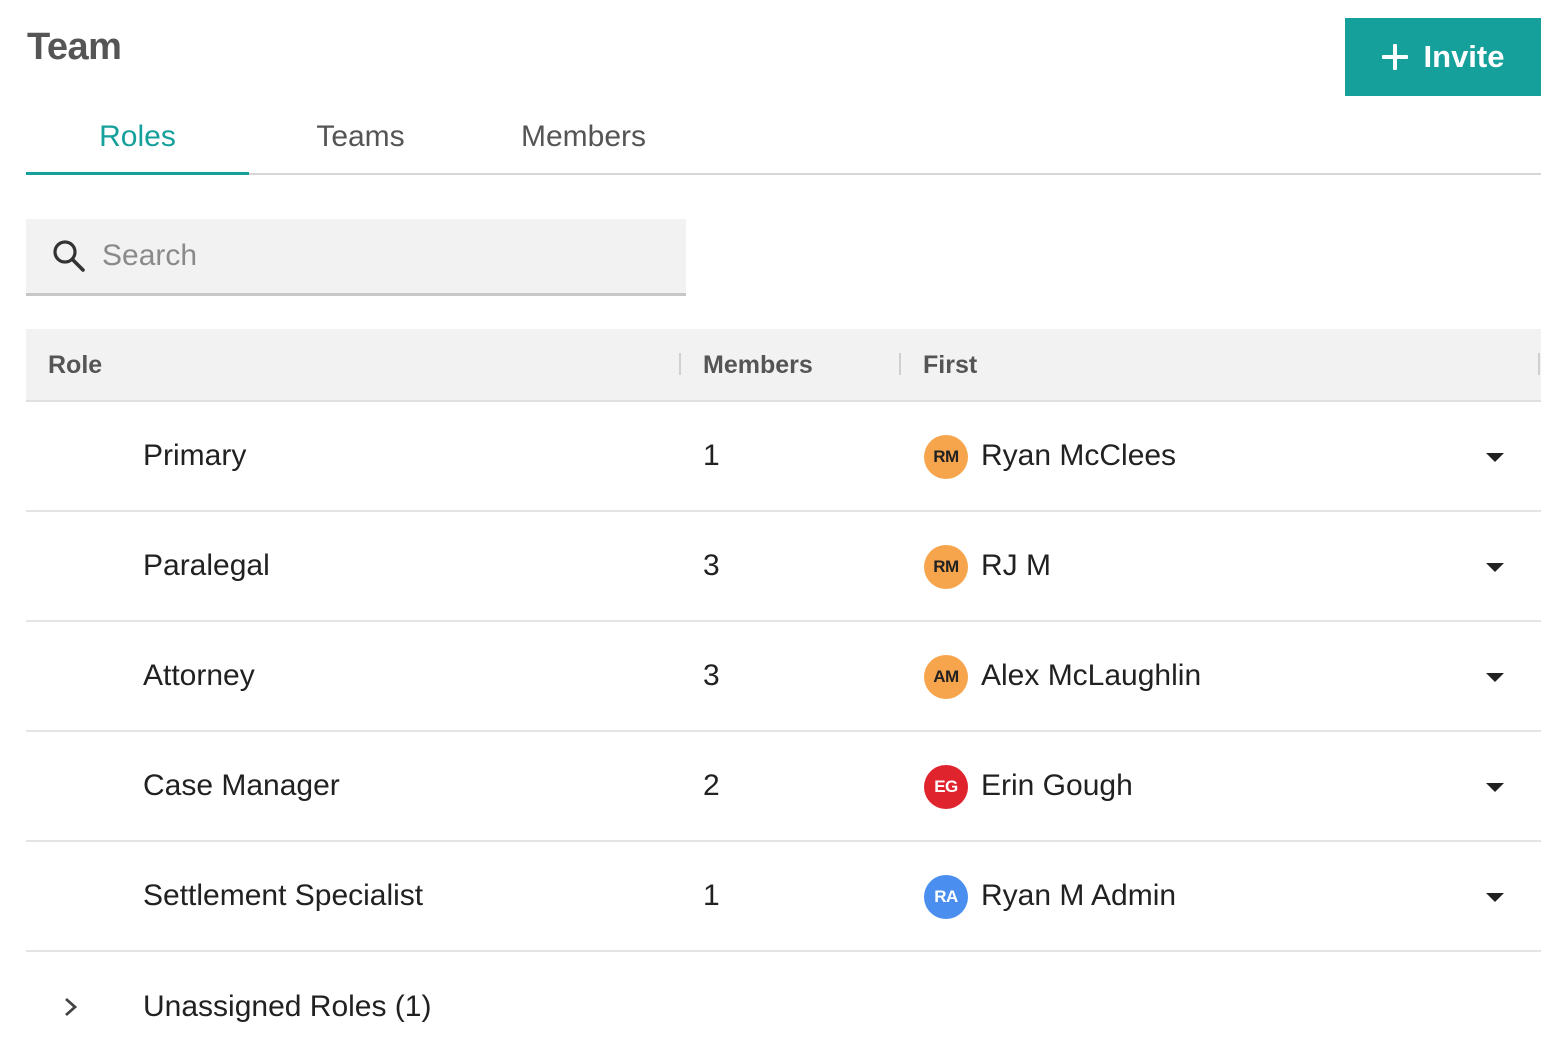 The image size is (1559, 1050). I want to click on avatar: RA, so click(946, 897).